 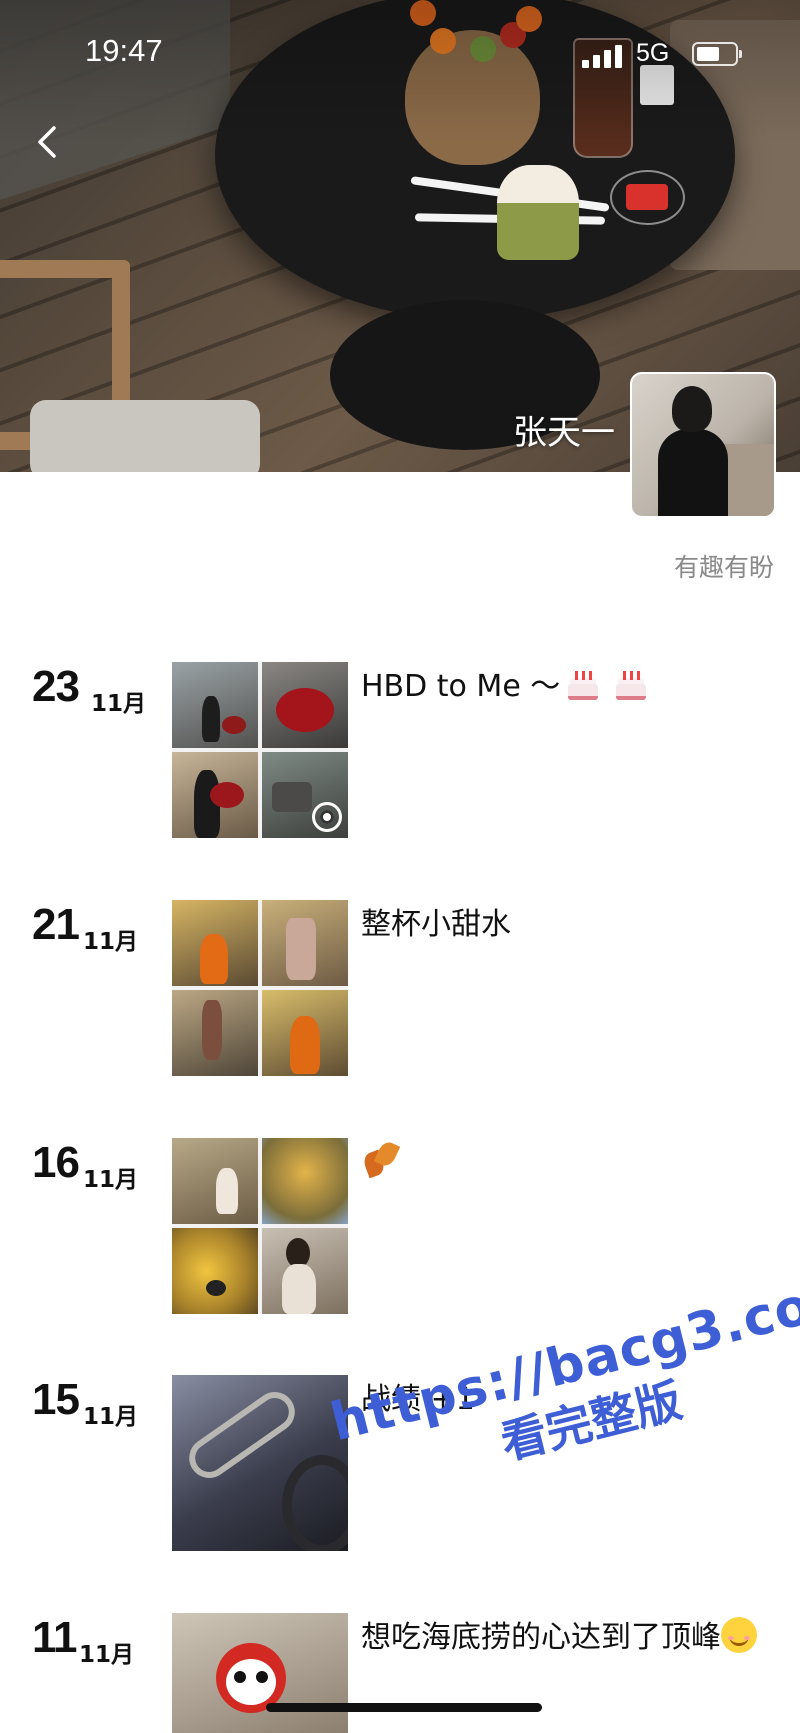 I want to click on post-day: 23, so click(x=56, y=686).